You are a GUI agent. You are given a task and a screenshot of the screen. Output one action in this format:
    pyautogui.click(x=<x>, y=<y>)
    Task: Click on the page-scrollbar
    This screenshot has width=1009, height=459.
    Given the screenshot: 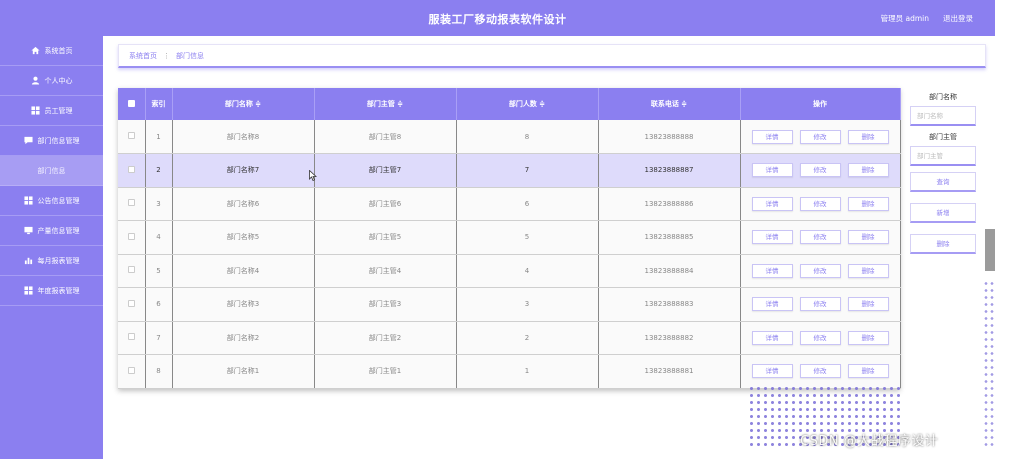 What is the action you would take?
    pyautogui.click(x=990, y=250)
    